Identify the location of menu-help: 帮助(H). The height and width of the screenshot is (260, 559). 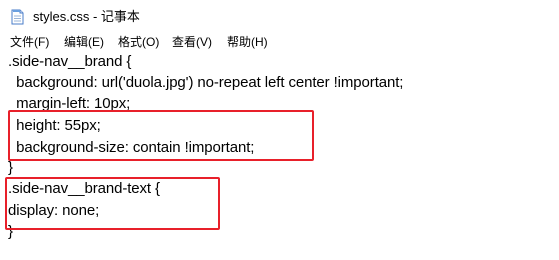
(247, 42).